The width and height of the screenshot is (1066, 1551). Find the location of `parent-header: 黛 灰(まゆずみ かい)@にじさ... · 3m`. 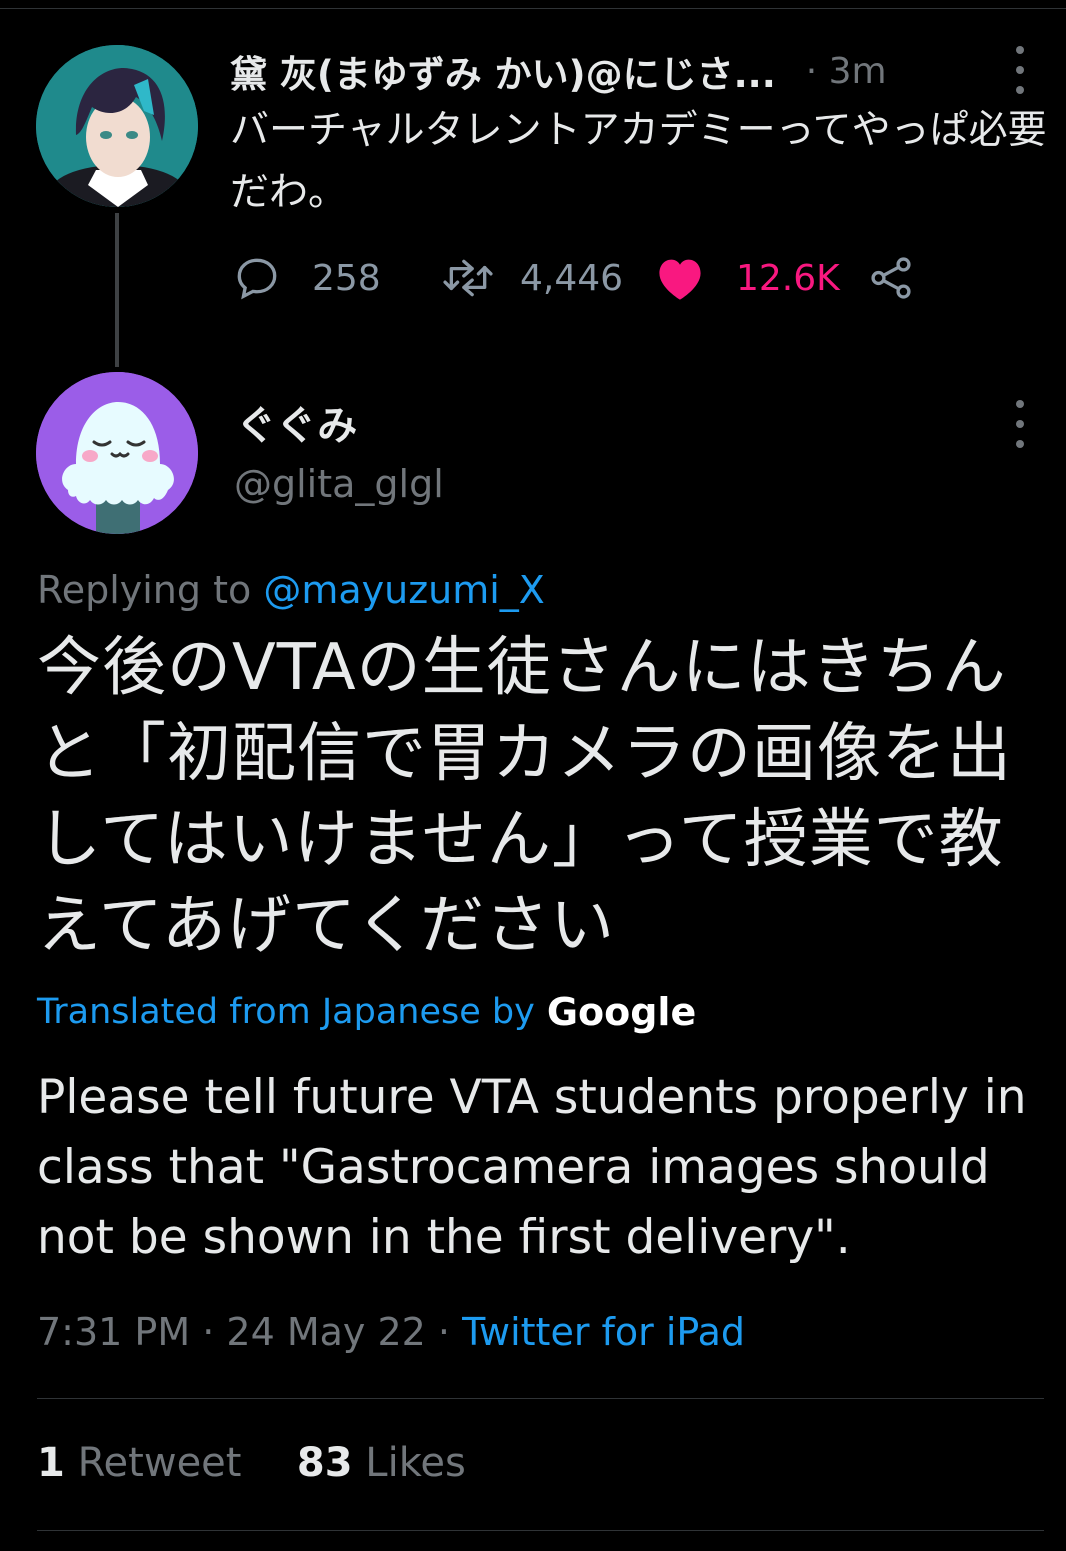

parent-header: 黛 灰(まゆずみ かい)@にじさ... · 3m is located at coordinates (610, 71).